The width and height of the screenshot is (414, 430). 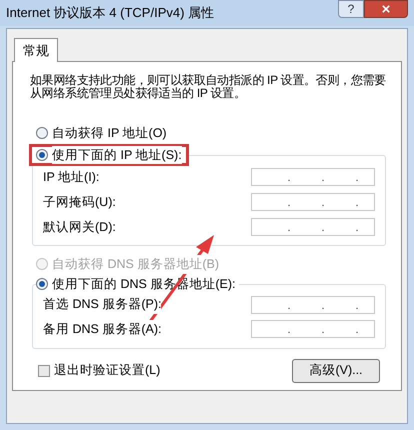 I want to click on tab: 常规, so click(x=36, y=50).